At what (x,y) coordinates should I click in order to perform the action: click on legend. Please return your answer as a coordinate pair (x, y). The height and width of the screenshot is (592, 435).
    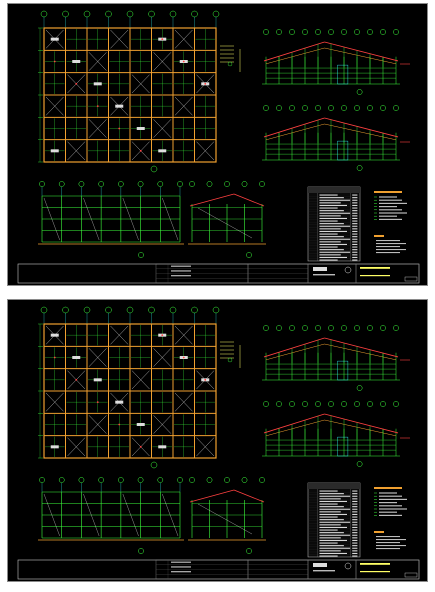
    Looking at the image, I should click on (390, 222).